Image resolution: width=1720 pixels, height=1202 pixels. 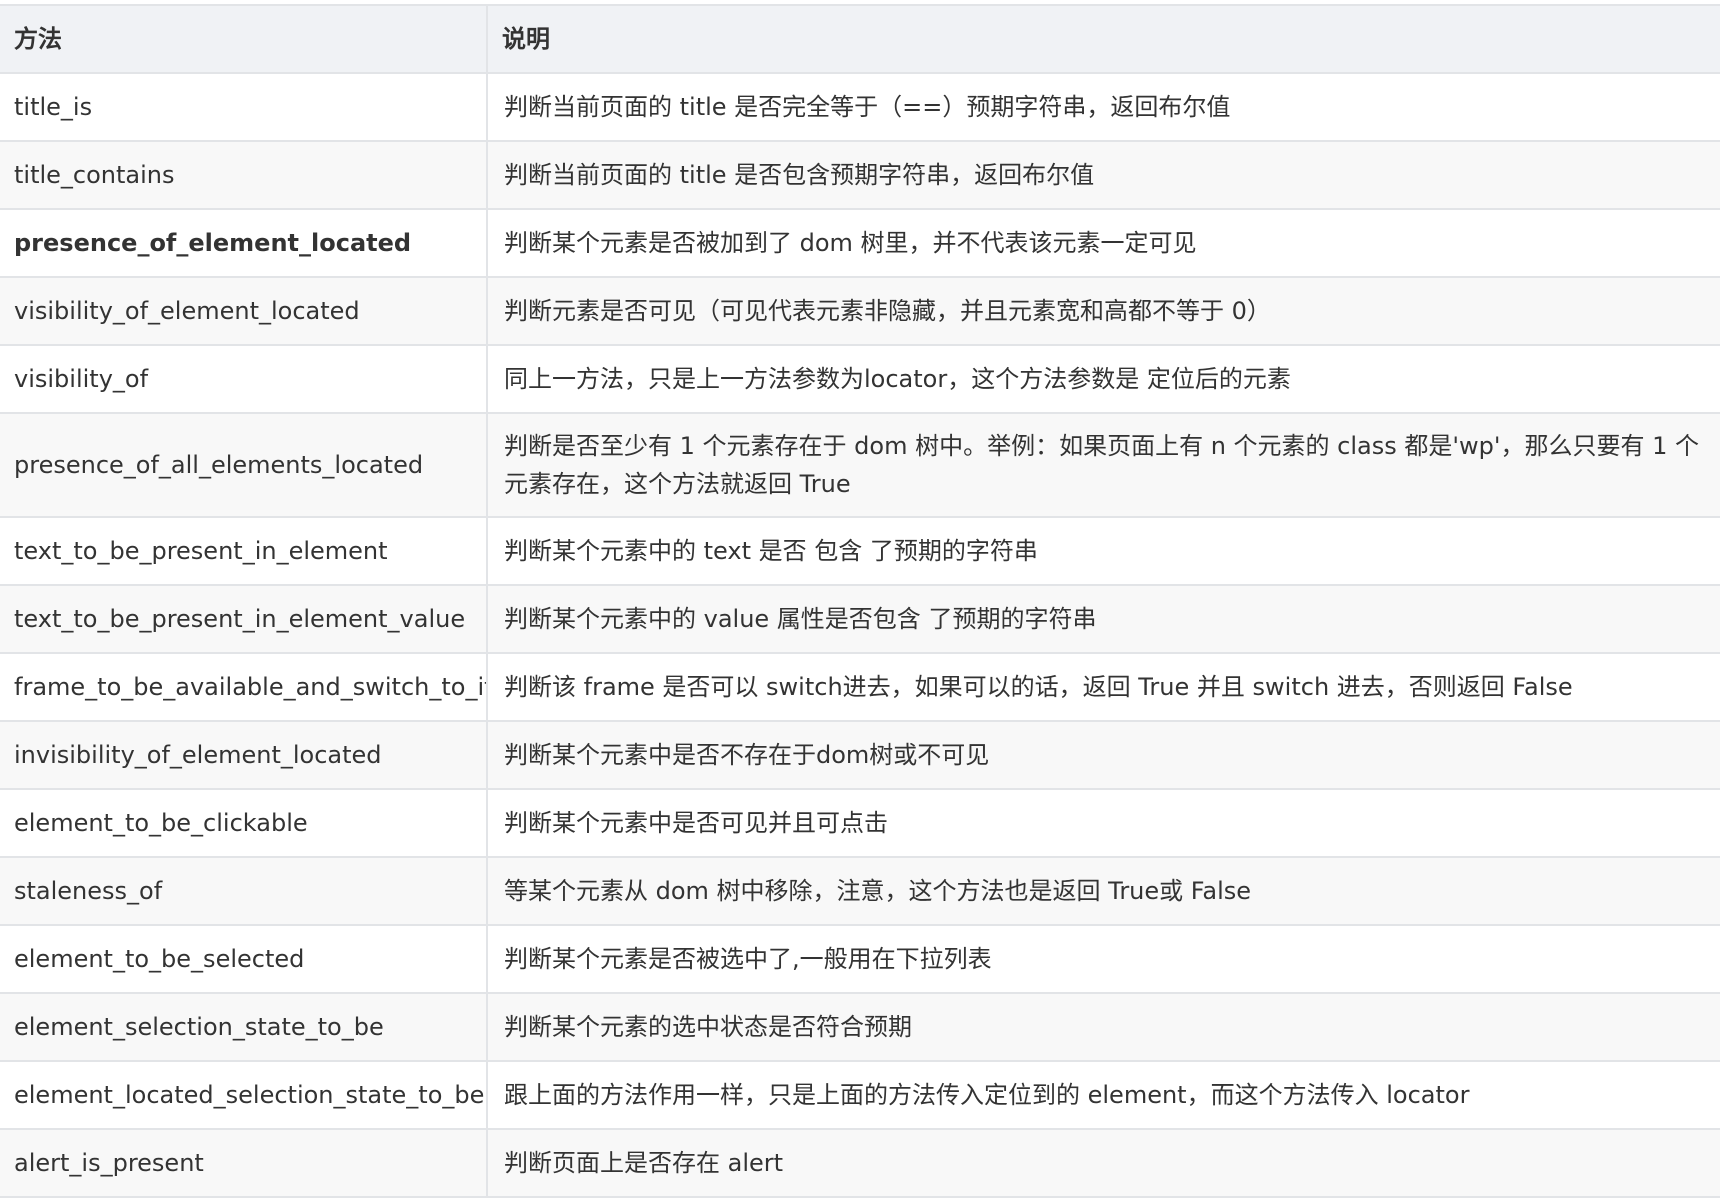 I want to click on method-cell: alert_is_present, so click(x=243, y=1163).